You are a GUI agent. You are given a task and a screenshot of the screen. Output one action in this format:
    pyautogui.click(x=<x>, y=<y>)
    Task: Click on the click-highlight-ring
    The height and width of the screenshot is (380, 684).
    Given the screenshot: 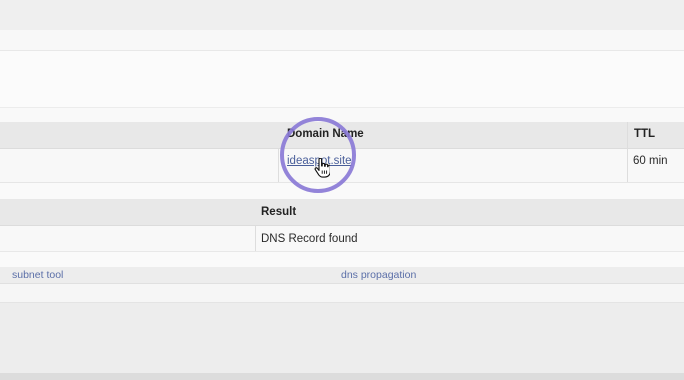 What is the action you would take?
    pyautogui.click(x=318, y=155)
    